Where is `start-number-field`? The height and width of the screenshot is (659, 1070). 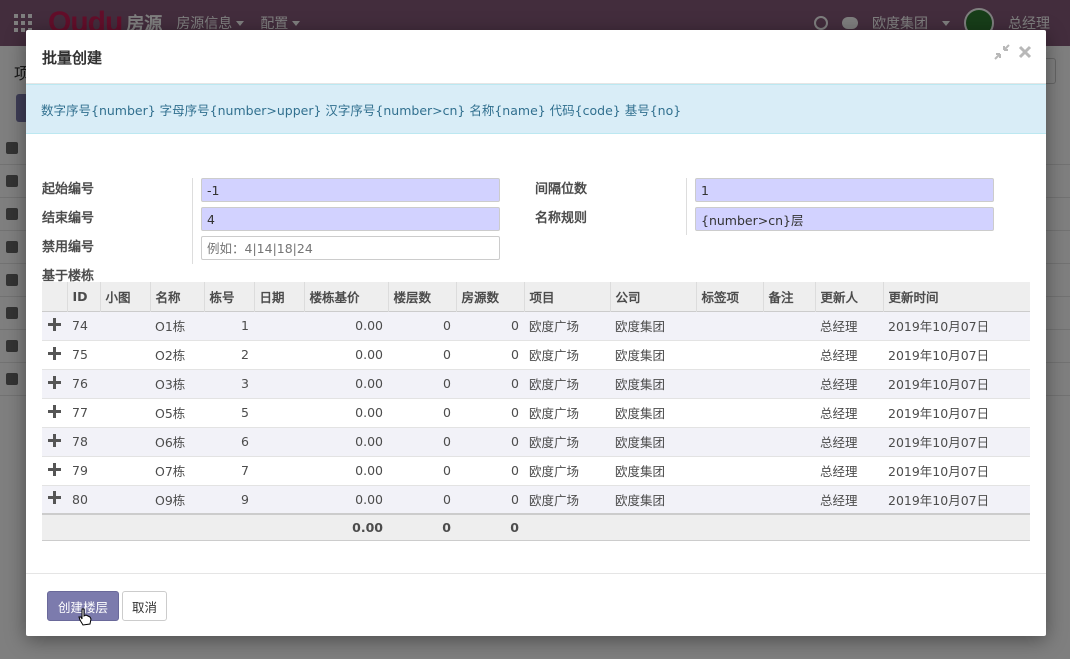
start-number-field is located at coordinates (350, 190).